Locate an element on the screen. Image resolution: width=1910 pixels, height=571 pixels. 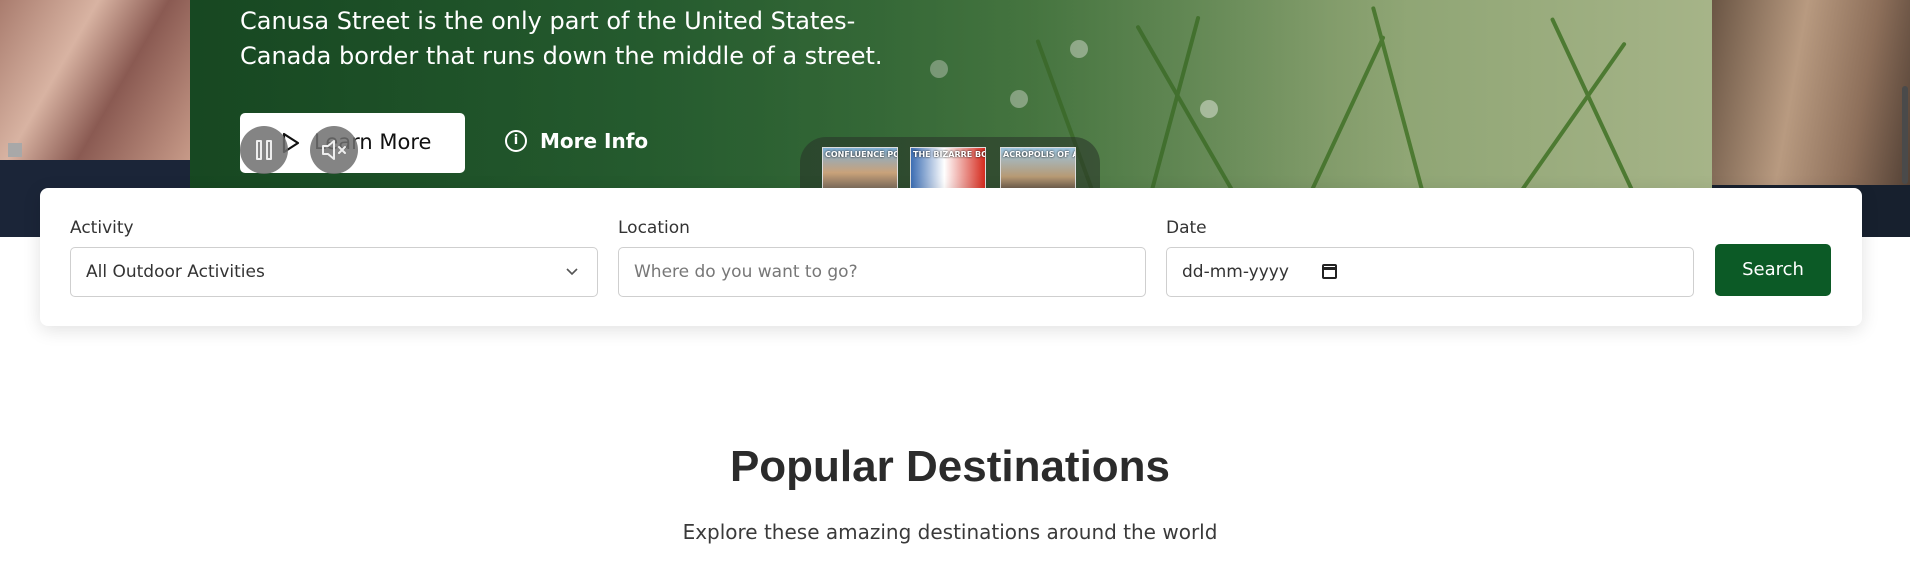
date-placeholder: dd-mm-yyyy is located at coordinates (1235, 272).